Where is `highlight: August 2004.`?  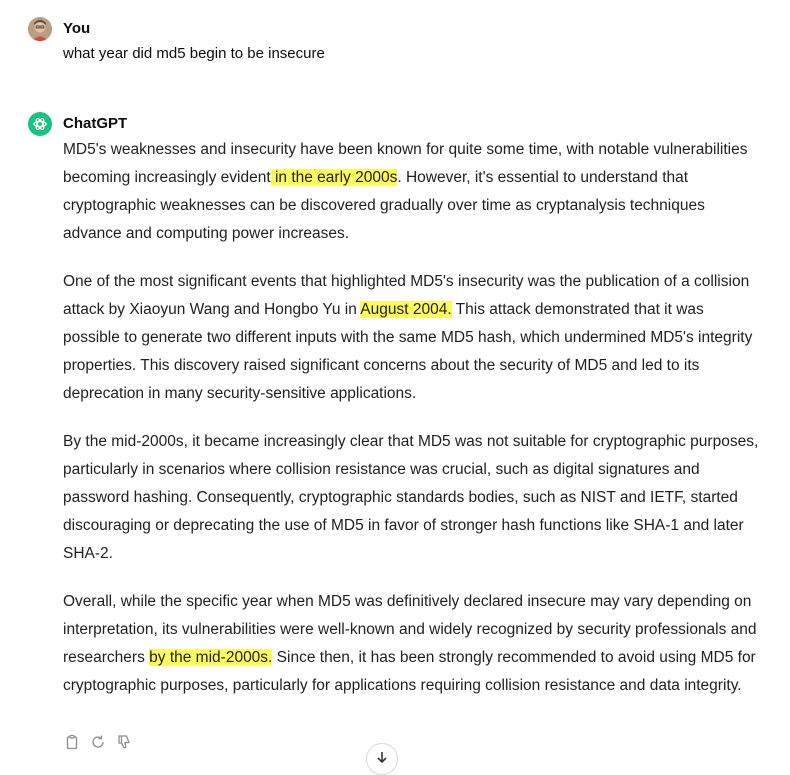
highlight: August 2004. is located at coordinates (406, 309).